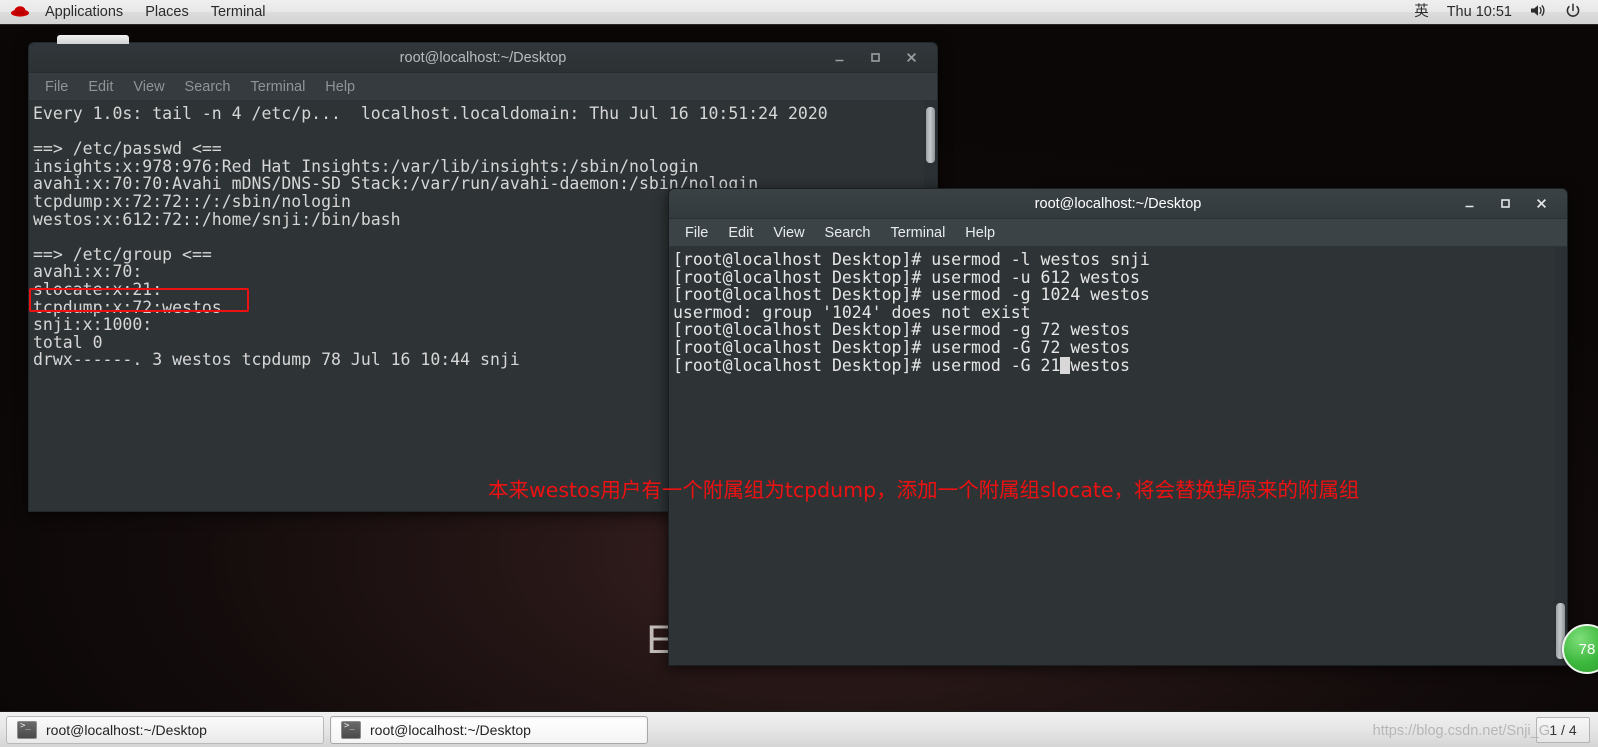  What do you see at coordinates (799, 12) in the screenshot?
I see `top-panel: Applications Places Terminal 英 Thu 10:51` at bounding box center [799, 12].